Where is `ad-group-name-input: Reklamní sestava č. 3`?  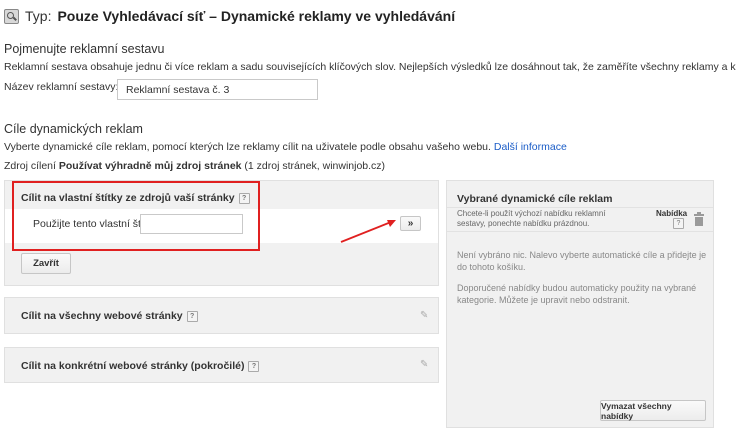 ad-group-name-input: Reklamní sestava č. 3 is located at coordinates (217, 89).